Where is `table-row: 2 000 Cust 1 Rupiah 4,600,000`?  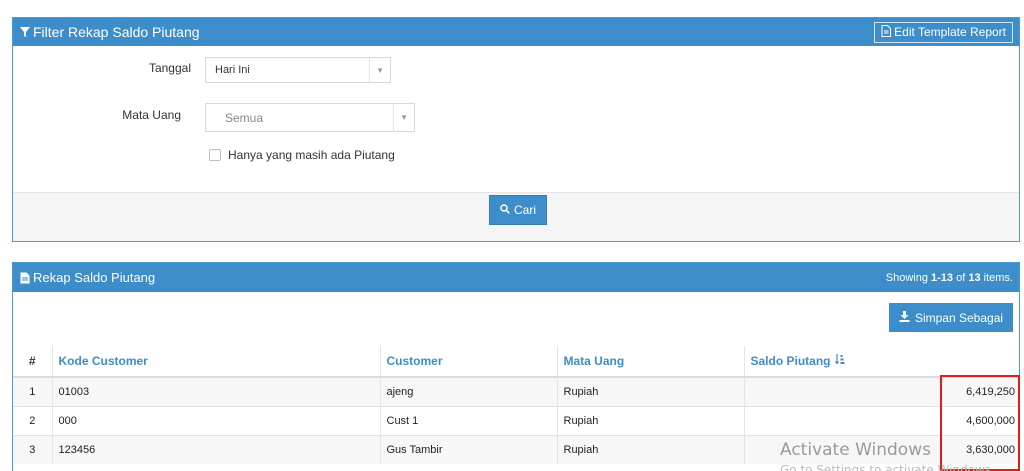
table-row: 2 000 Cust 1 Rupiah 4,600,000 is located at coordinates (516, 420).